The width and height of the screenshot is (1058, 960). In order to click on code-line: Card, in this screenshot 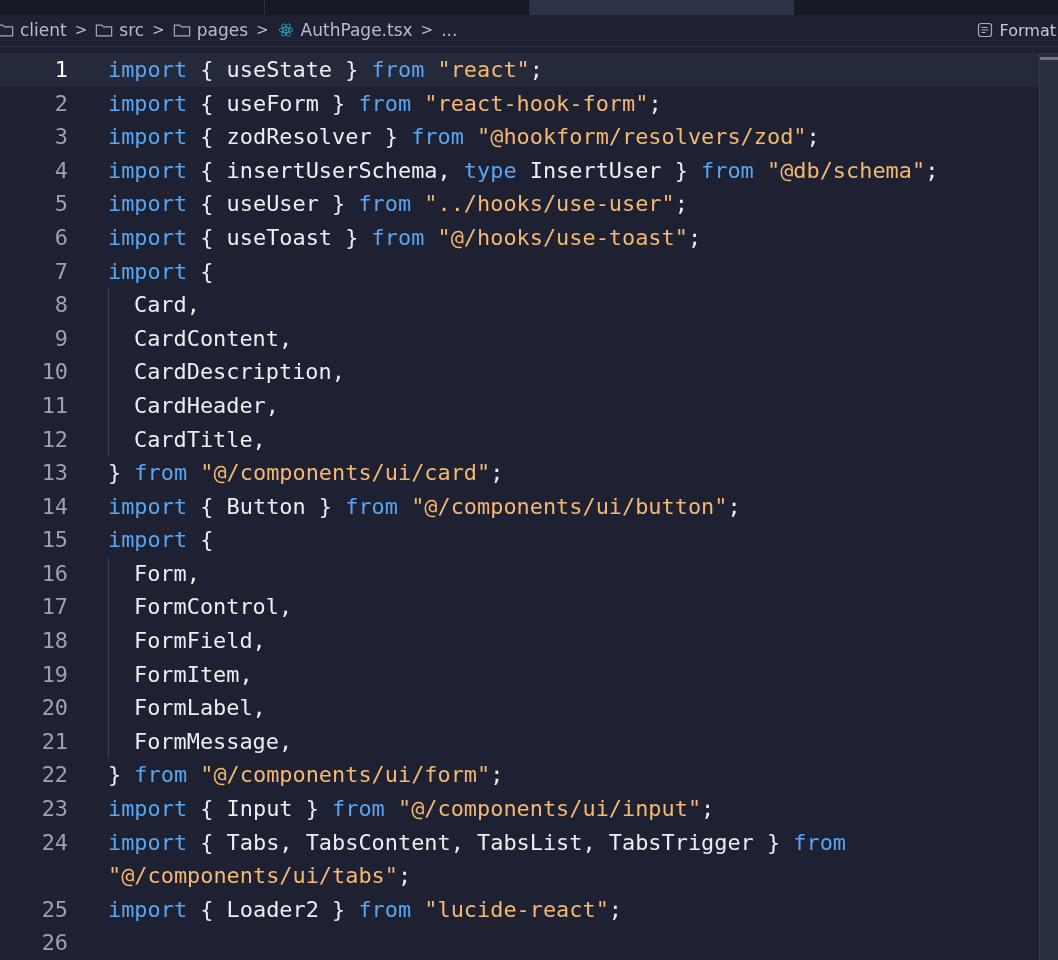, I will do `click(167, 305)`.